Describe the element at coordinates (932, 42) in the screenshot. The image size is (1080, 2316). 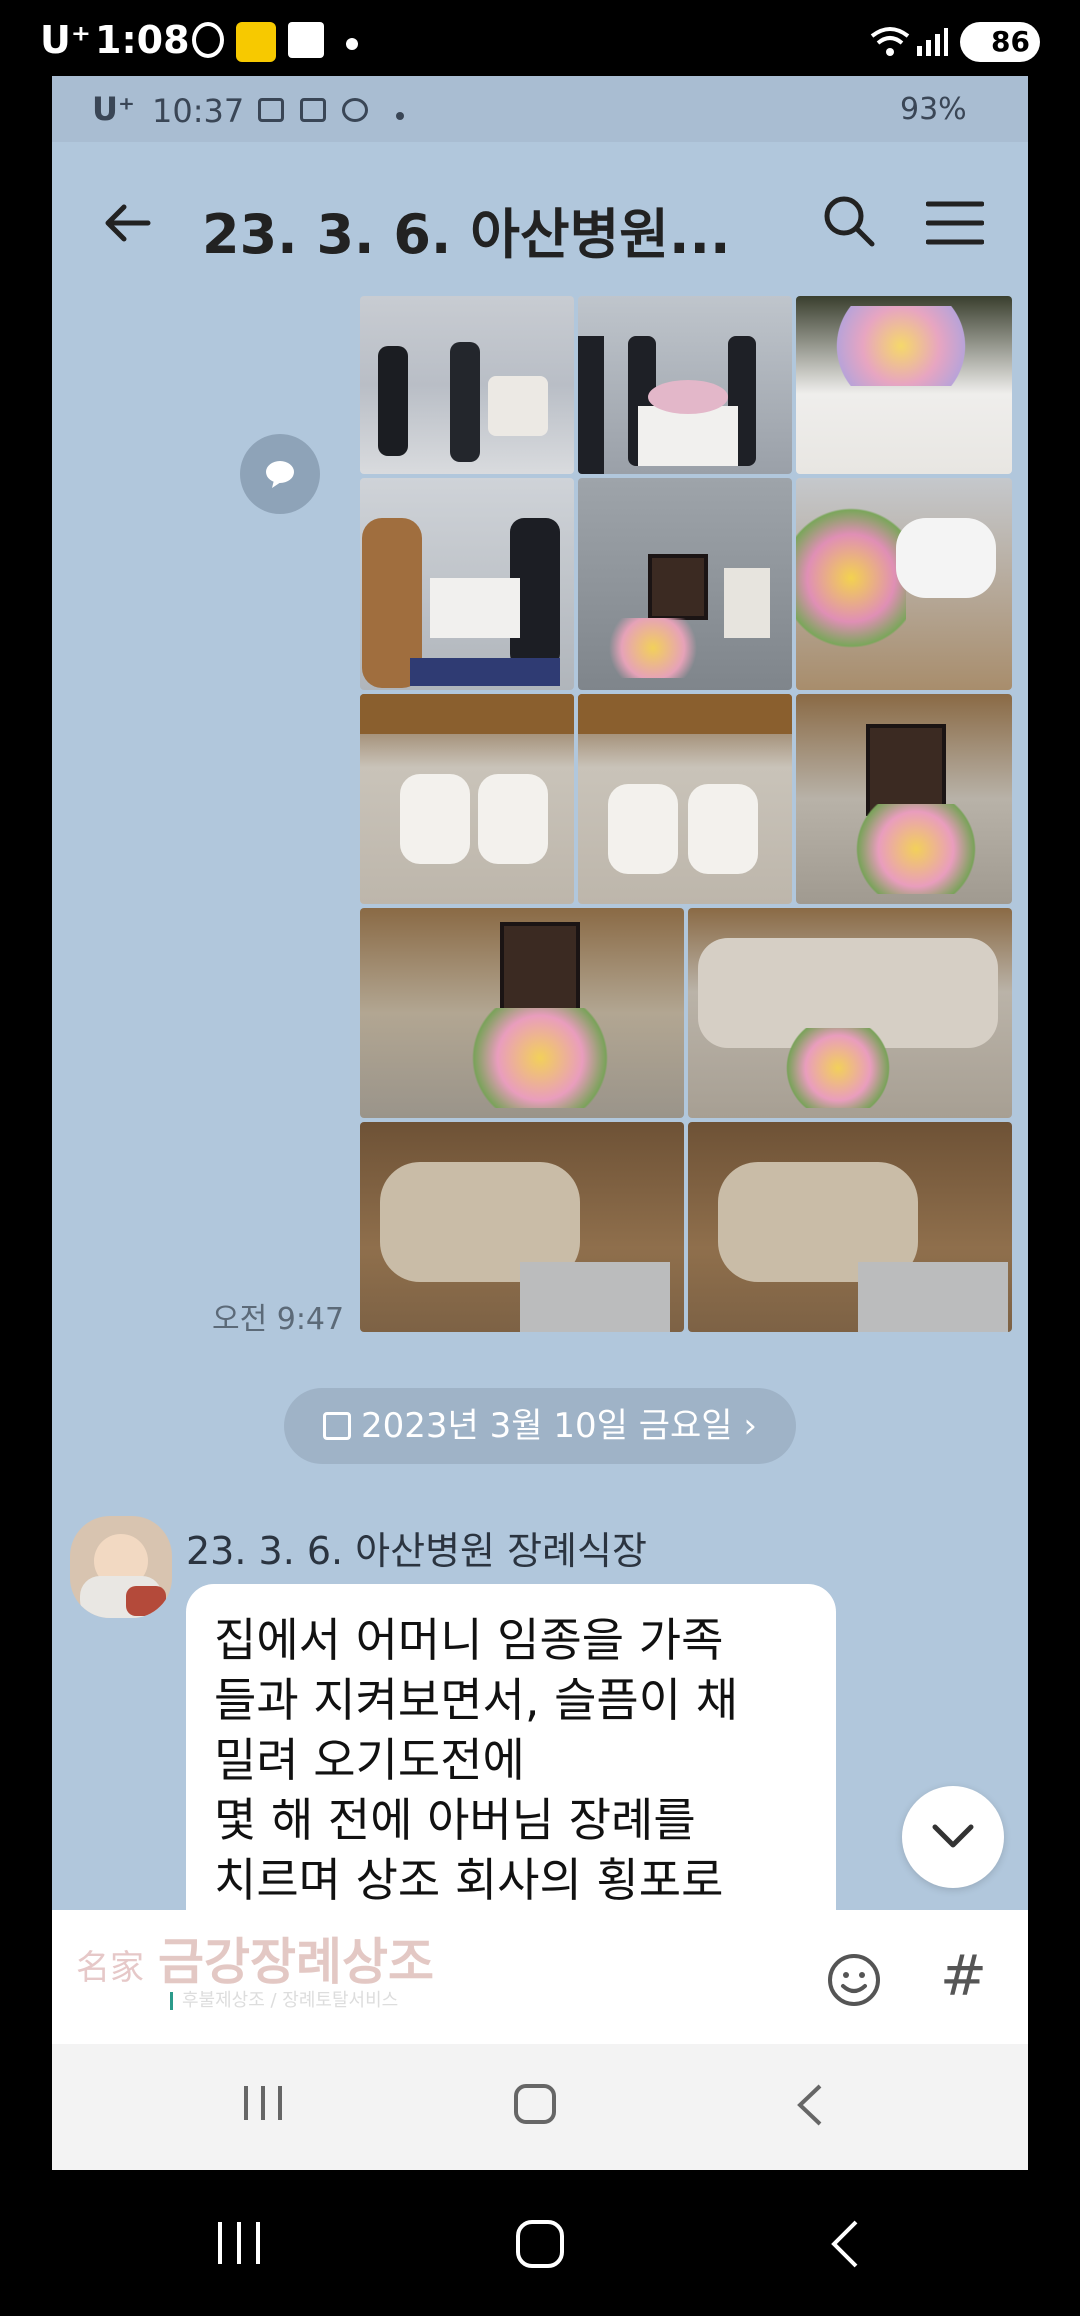
I see `signal-icon` at that location.